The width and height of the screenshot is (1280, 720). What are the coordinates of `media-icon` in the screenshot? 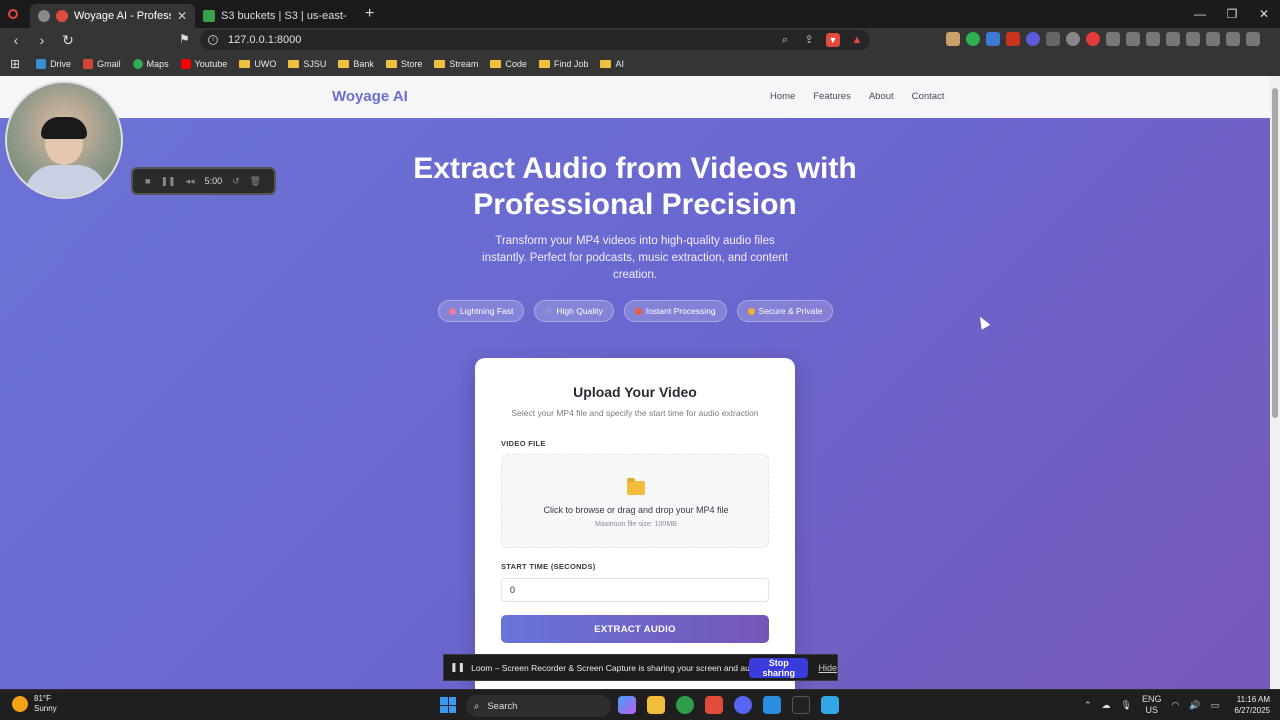 It's located at (1153, 39).